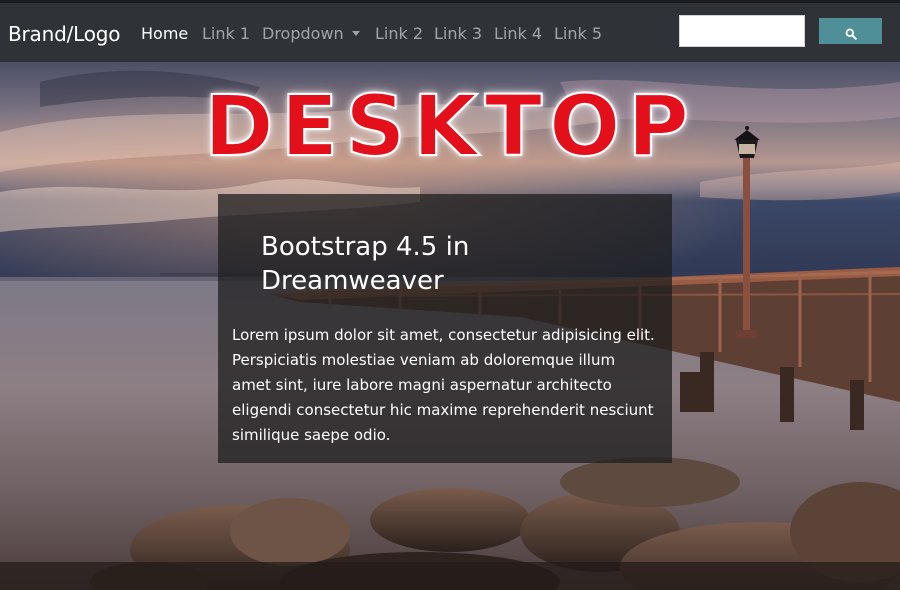 This screenshot has height=590, width=900. I want to click on nav-link-3: Link 3, so click(458, 33).